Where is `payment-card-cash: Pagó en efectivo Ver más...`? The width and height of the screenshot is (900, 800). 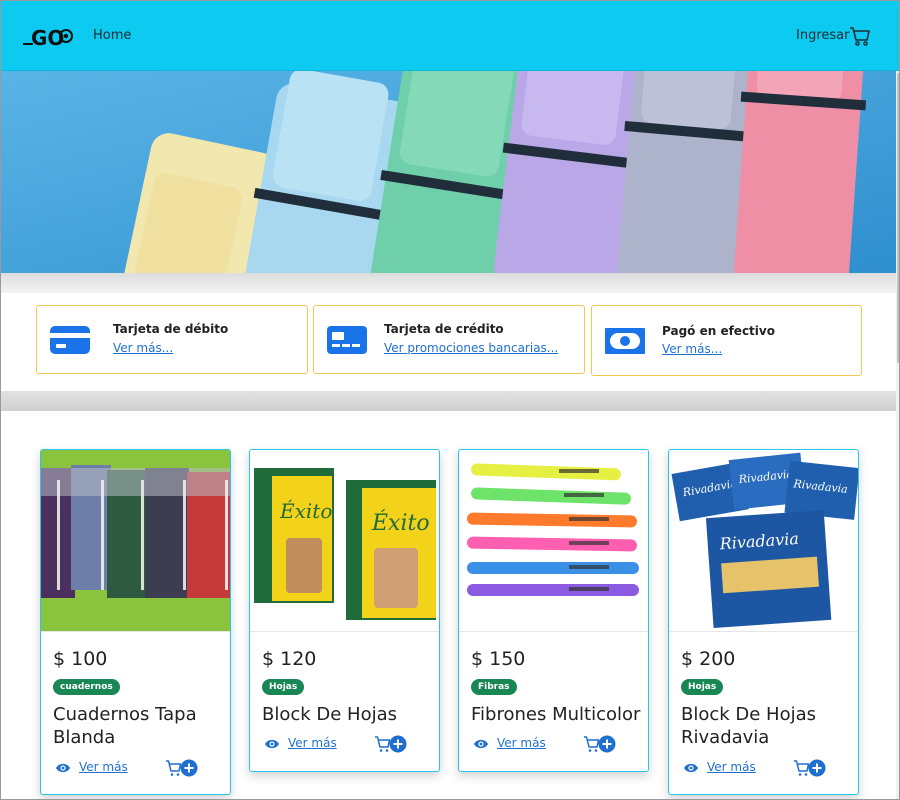
payment-card-cash: Pagó en efectivo Ver más... is located at coordinates (726, 340).